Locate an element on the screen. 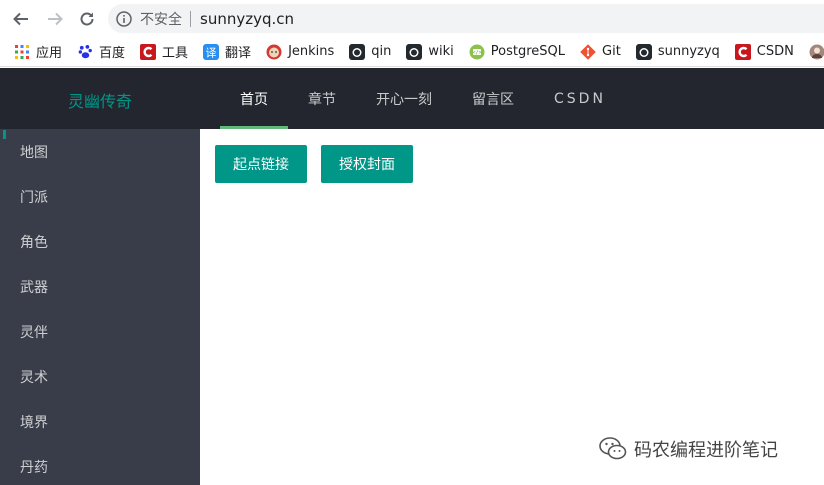 The width and height of the screenshot is (824, 485). svg-text: 译 is located at coordinates (211, 52).